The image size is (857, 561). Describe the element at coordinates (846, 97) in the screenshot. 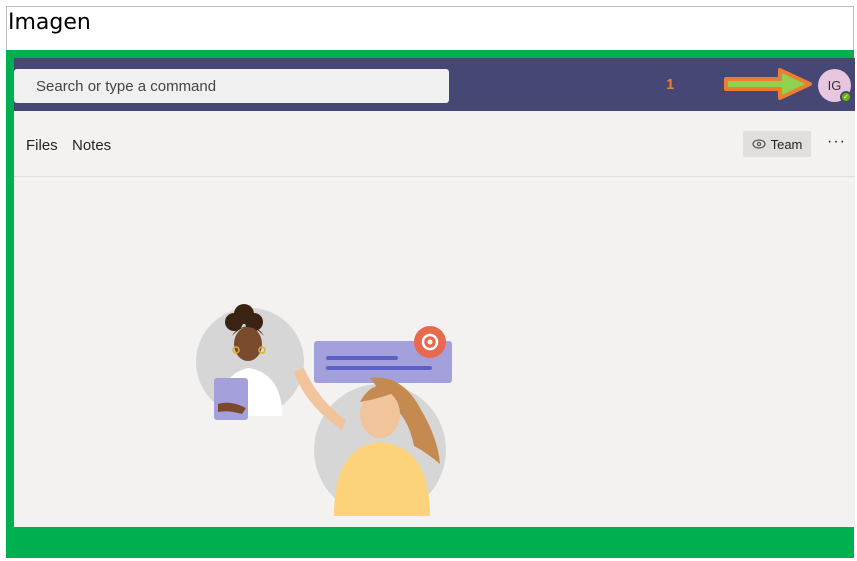

I see `status-available-icon: ✓` at that location.